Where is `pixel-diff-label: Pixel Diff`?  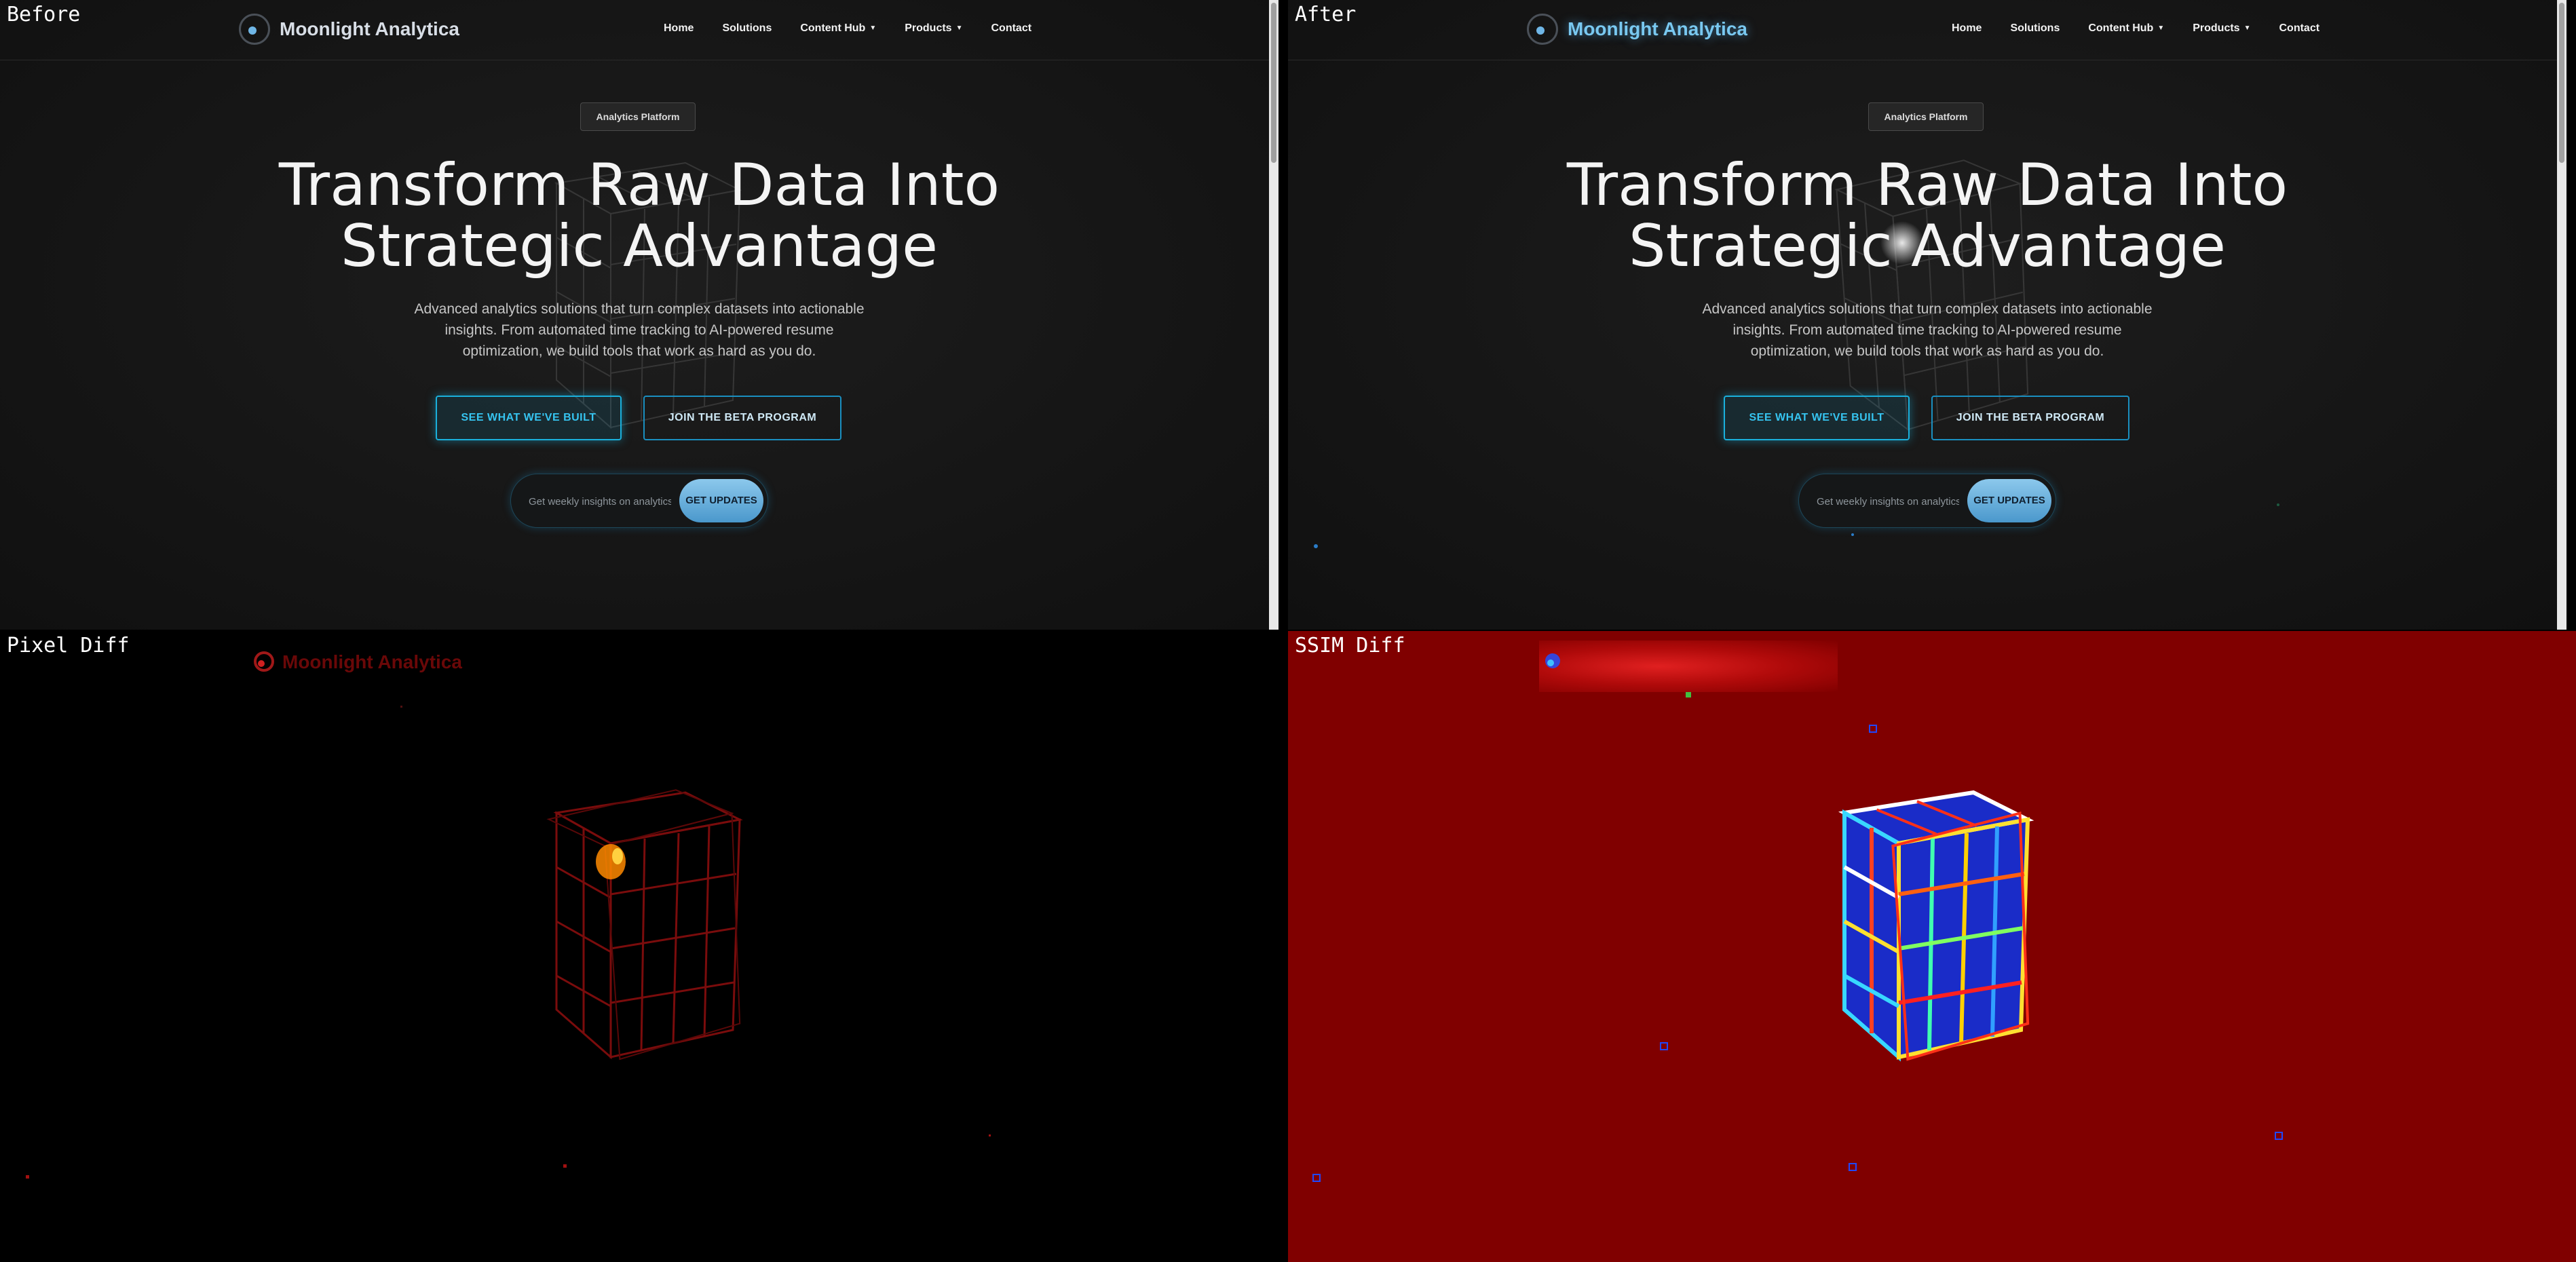 pixel-diff-label: Pixel Diff is located at coordinates (68, 645).